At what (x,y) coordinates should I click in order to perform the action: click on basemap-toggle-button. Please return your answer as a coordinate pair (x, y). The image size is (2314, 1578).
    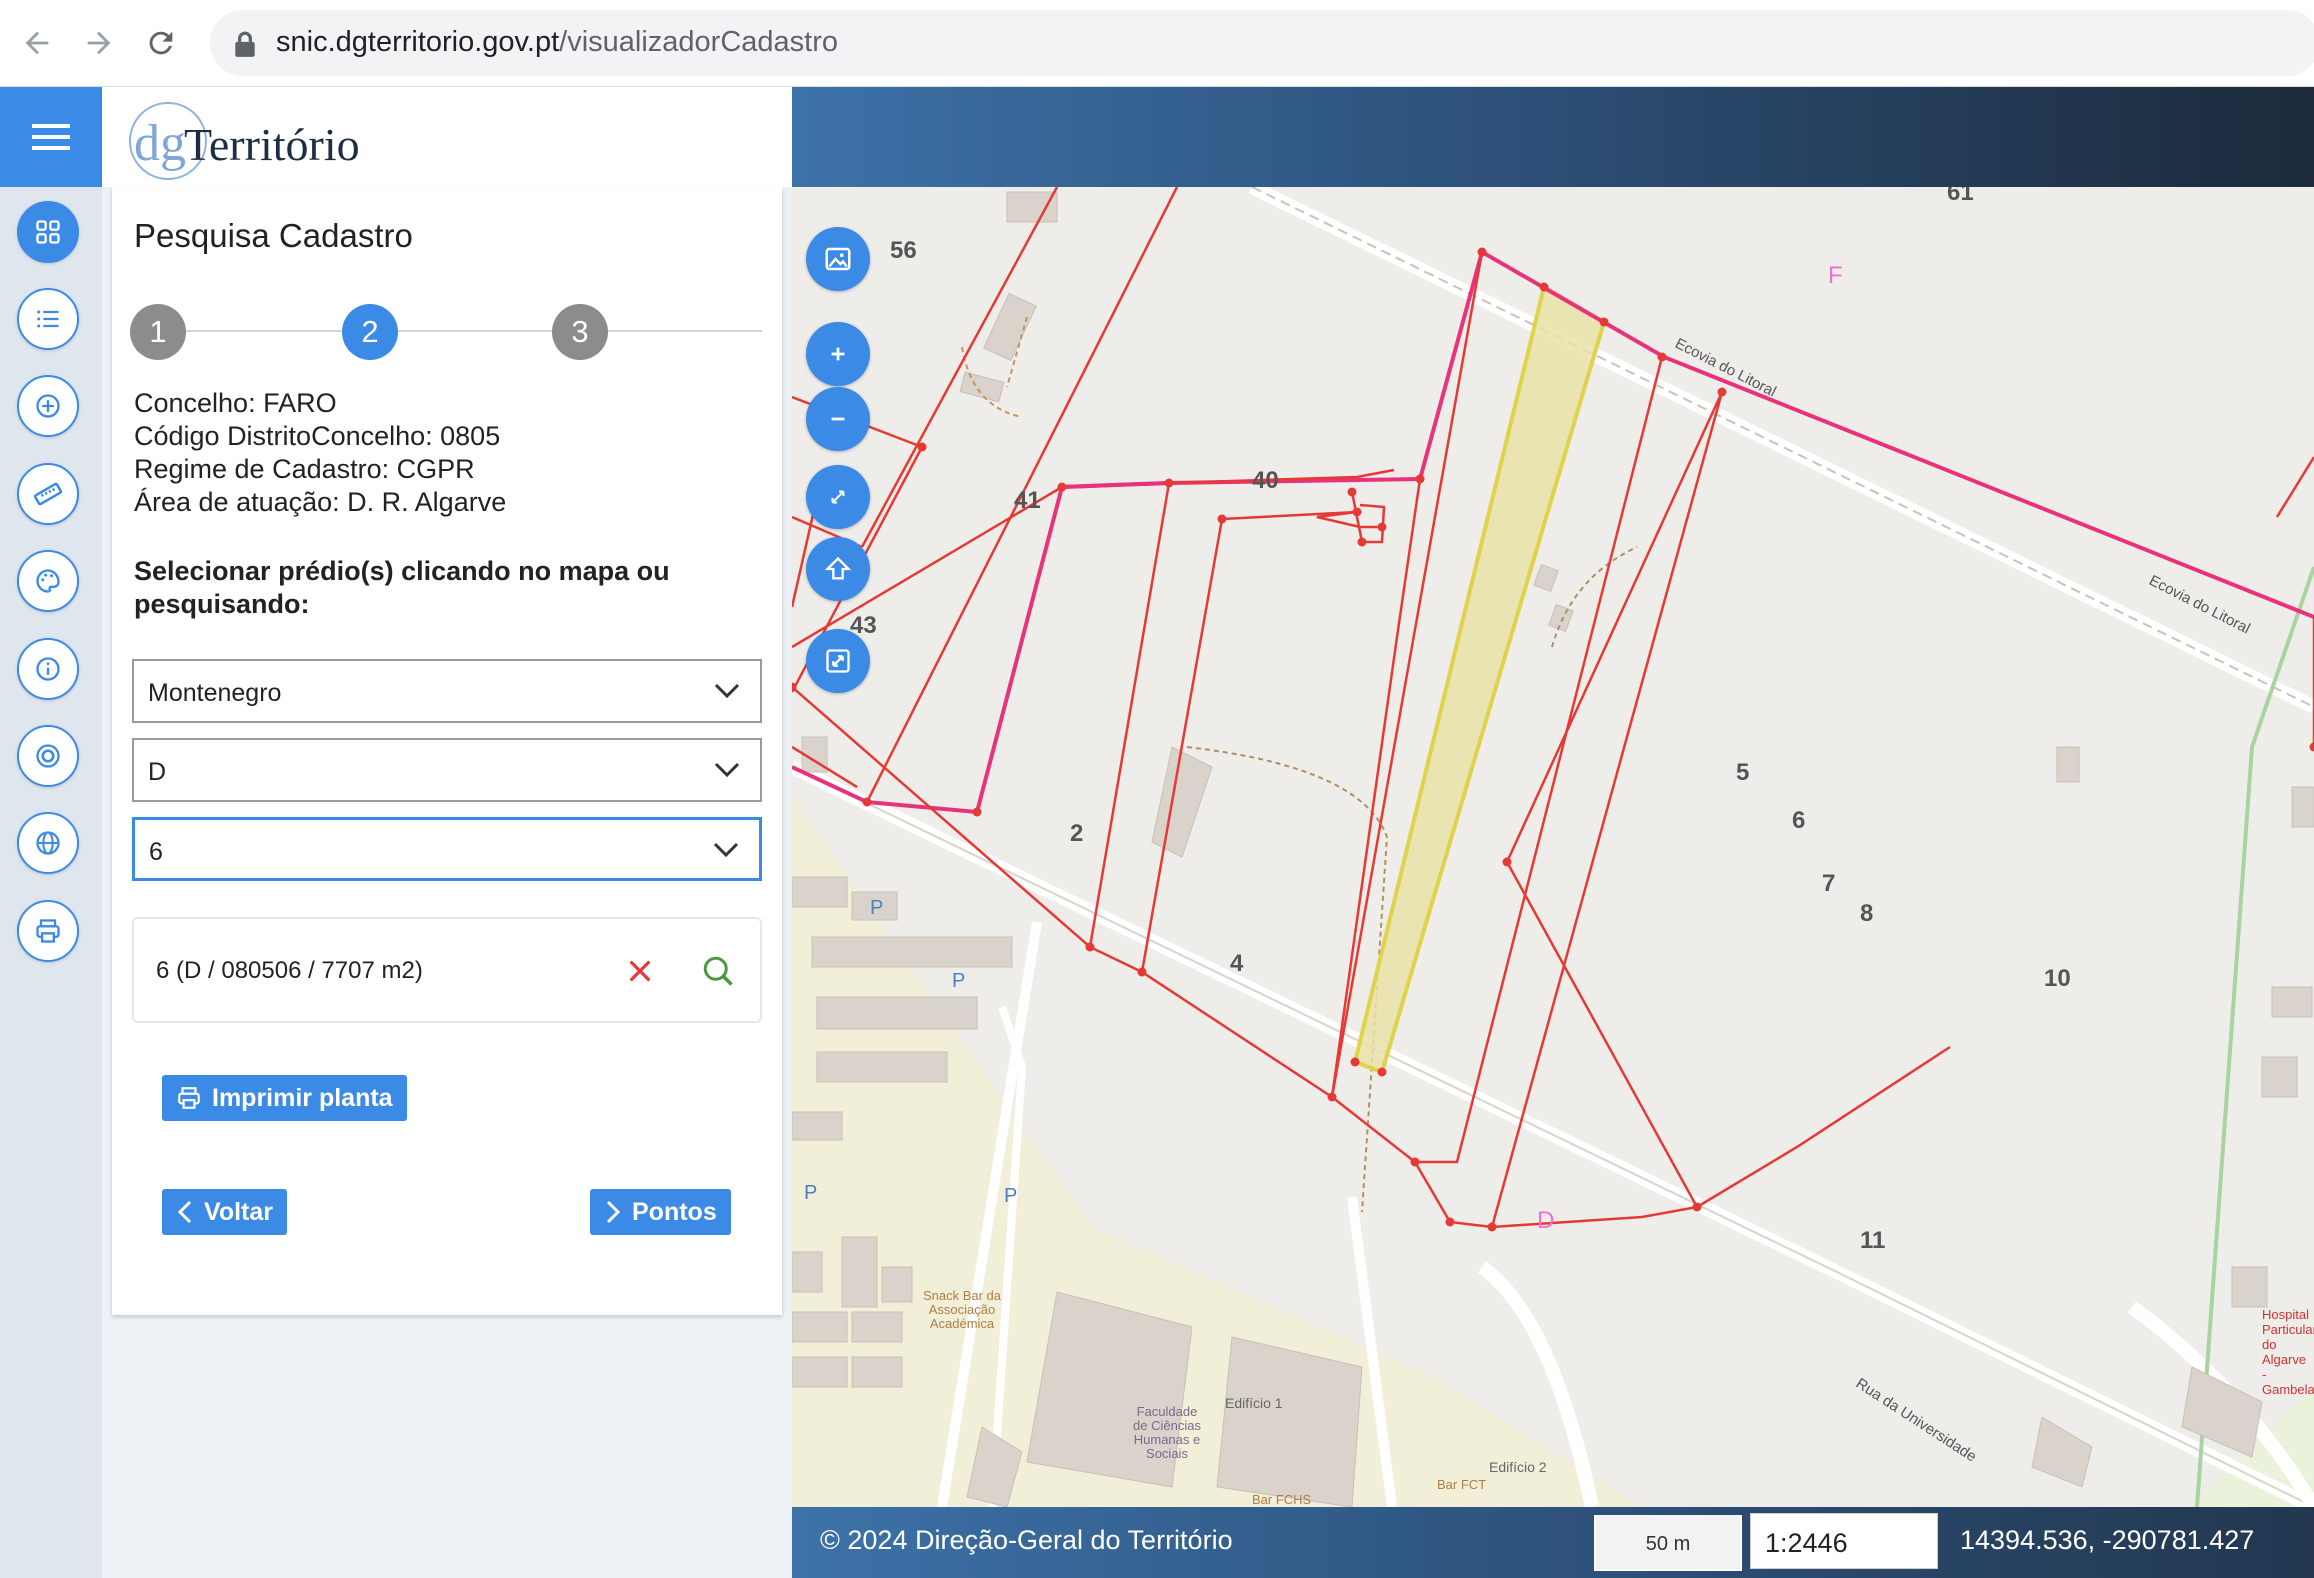
    Looking at the image, I should click on (838, 259).